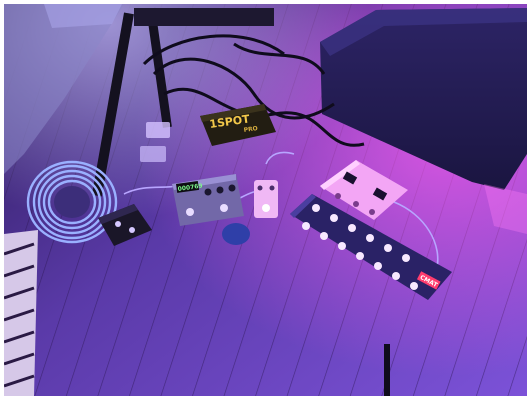 The height and width of the screenshot is (400, 531). Describe the element at coordinates (21, 313) in the screenshot. I see `striped-fabric` at that location.